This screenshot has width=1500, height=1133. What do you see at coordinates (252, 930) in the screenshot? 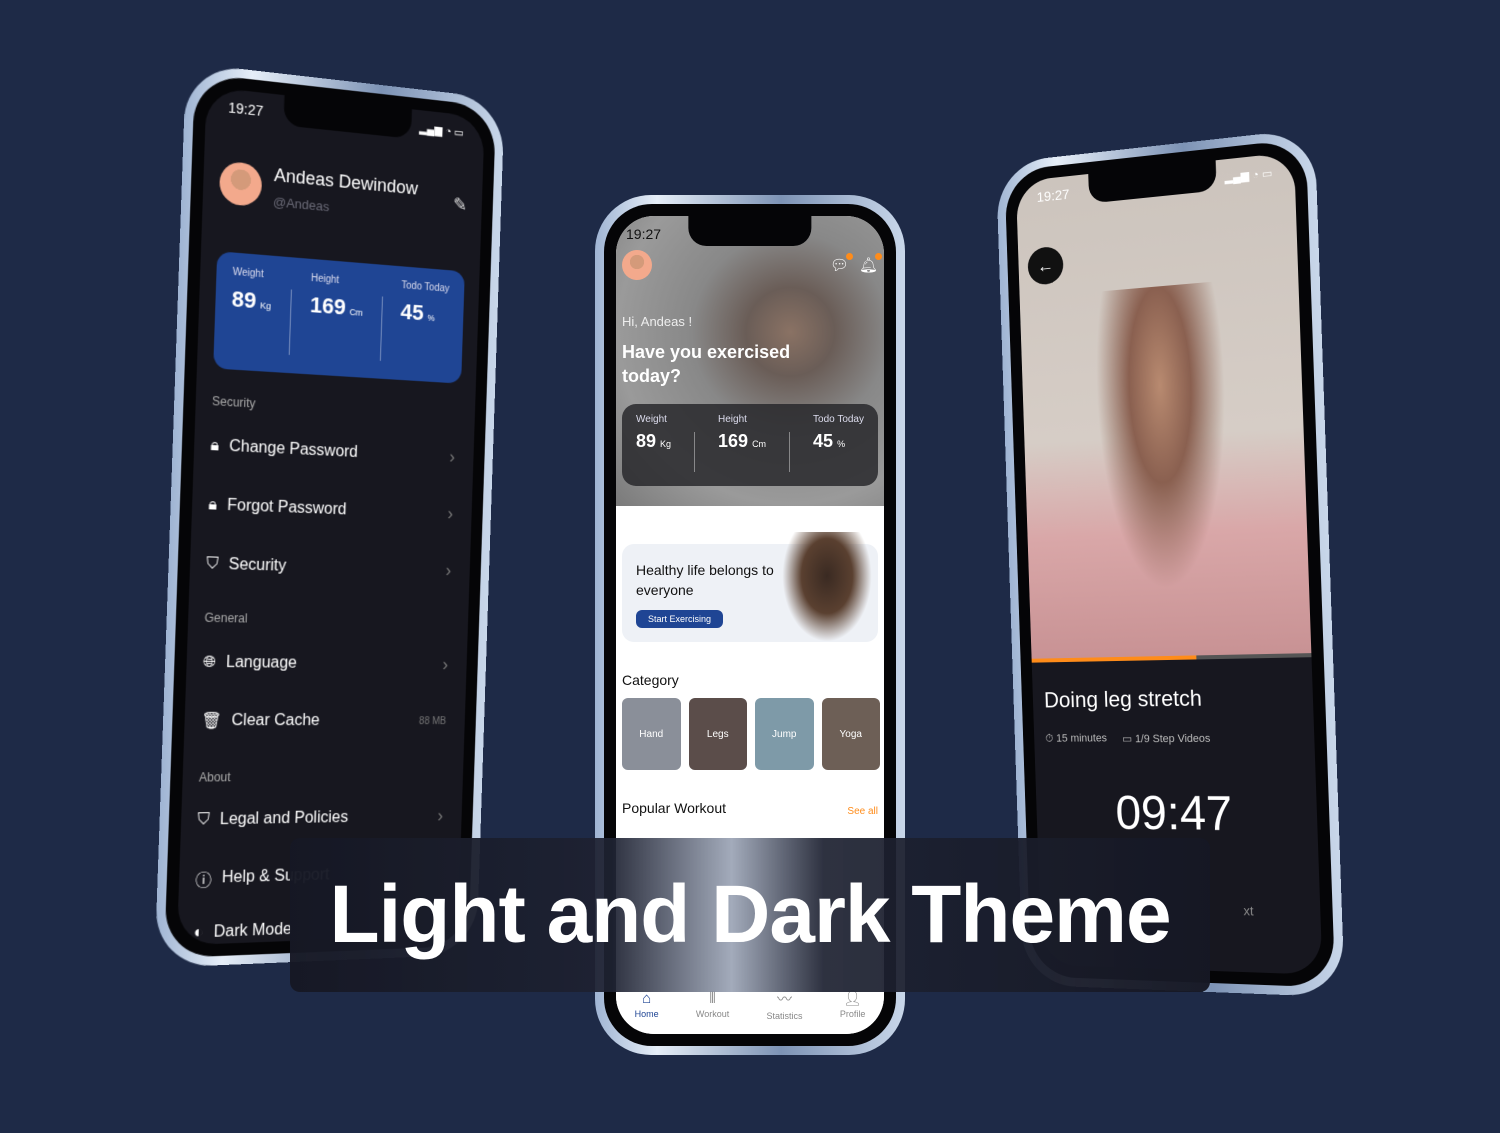
I see `item-label: Dark Mode` at bounding box center [252, 930].